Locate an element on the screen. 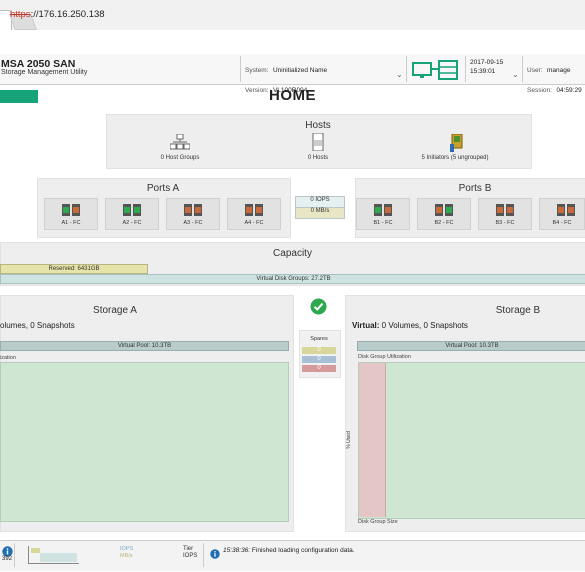  port-a2: A2 - FC is located at coordinates (132, 214).